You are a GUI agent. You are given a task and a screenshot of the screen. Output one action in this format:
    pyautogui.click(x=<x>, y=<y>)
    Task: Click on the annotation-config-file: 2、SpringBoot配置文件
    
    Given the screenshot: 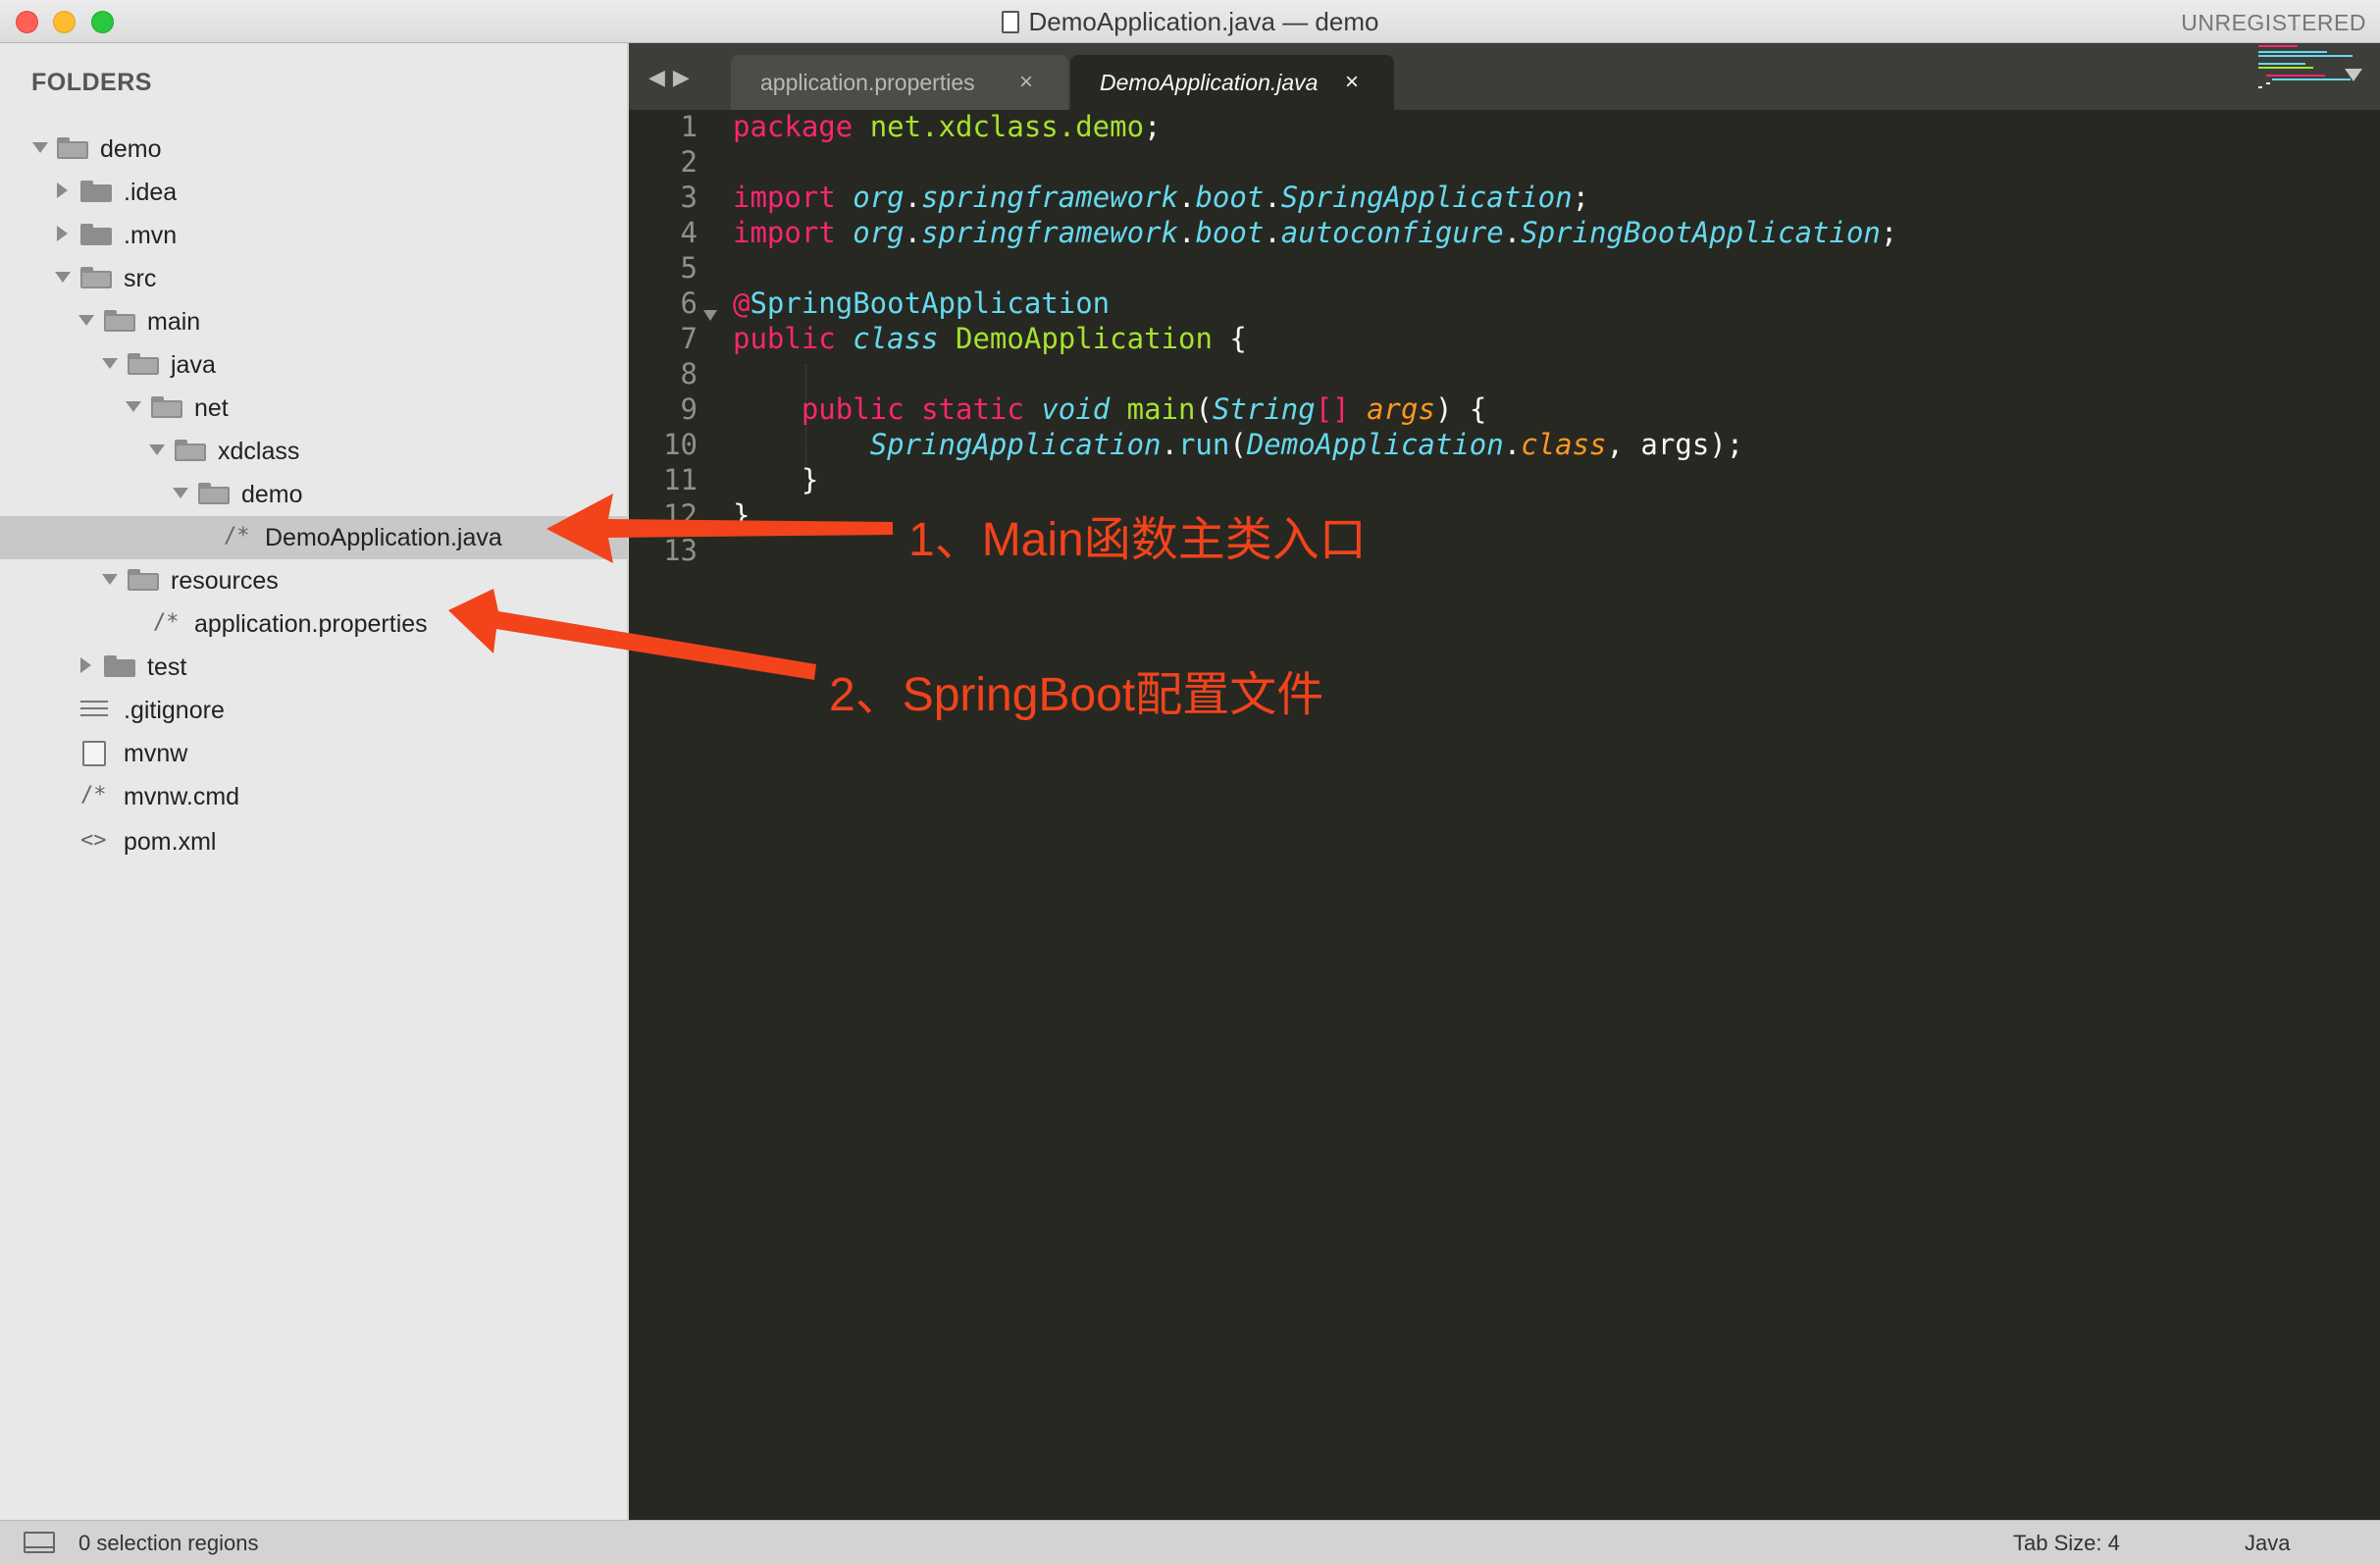 What is the action you would take?
    pyautogui.click(x=1076, y=695)
    